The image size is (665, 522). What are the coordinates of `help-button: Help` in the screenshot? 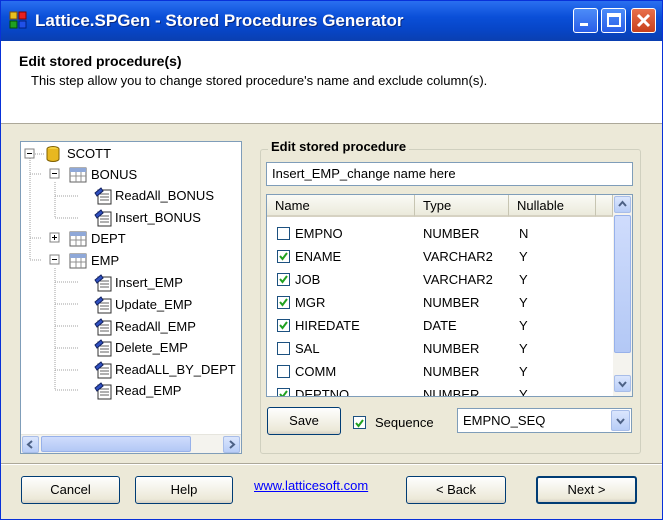 It's located at (184, 490).